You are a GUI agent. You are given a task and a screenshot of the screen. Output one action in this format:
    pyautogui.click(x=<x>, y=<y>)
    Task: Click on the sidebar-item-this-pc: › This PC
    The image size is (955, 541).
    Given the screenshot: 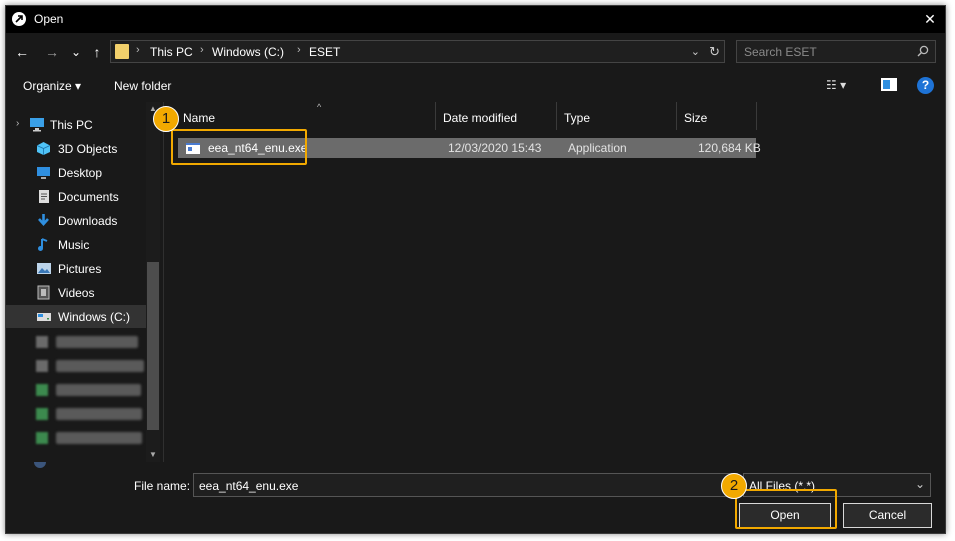 What is the action you would take?
    pyautogui.click(x=76, y=124)
    